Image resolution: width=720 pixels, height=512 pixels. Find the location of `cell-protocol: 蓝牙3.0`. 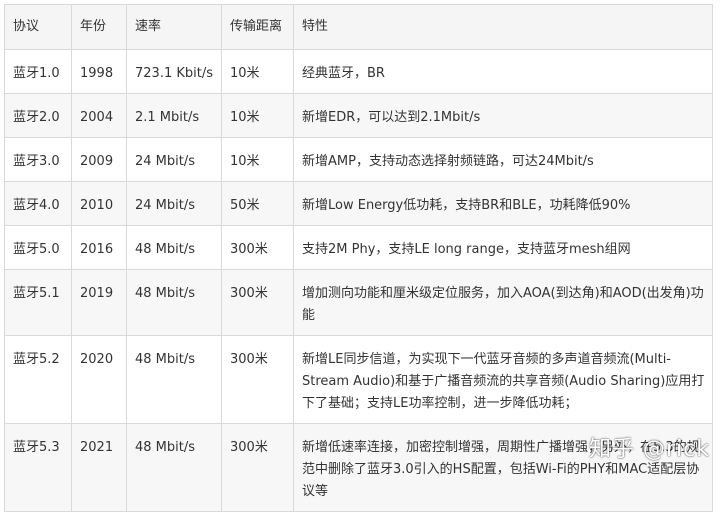

cell-protocol: 蓝牙3.0 is located at coordinates (38, 159).